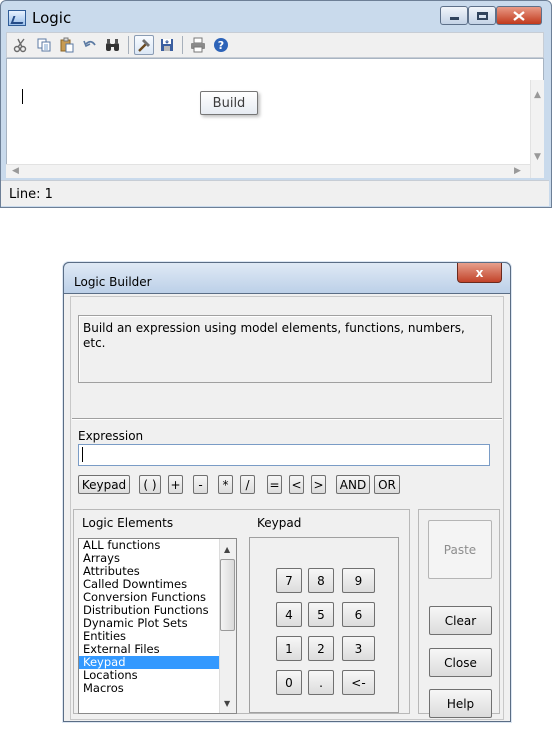  Describe the element at coordinates (289, 682) in the screenshot. I see `key-0: 0` at that location.